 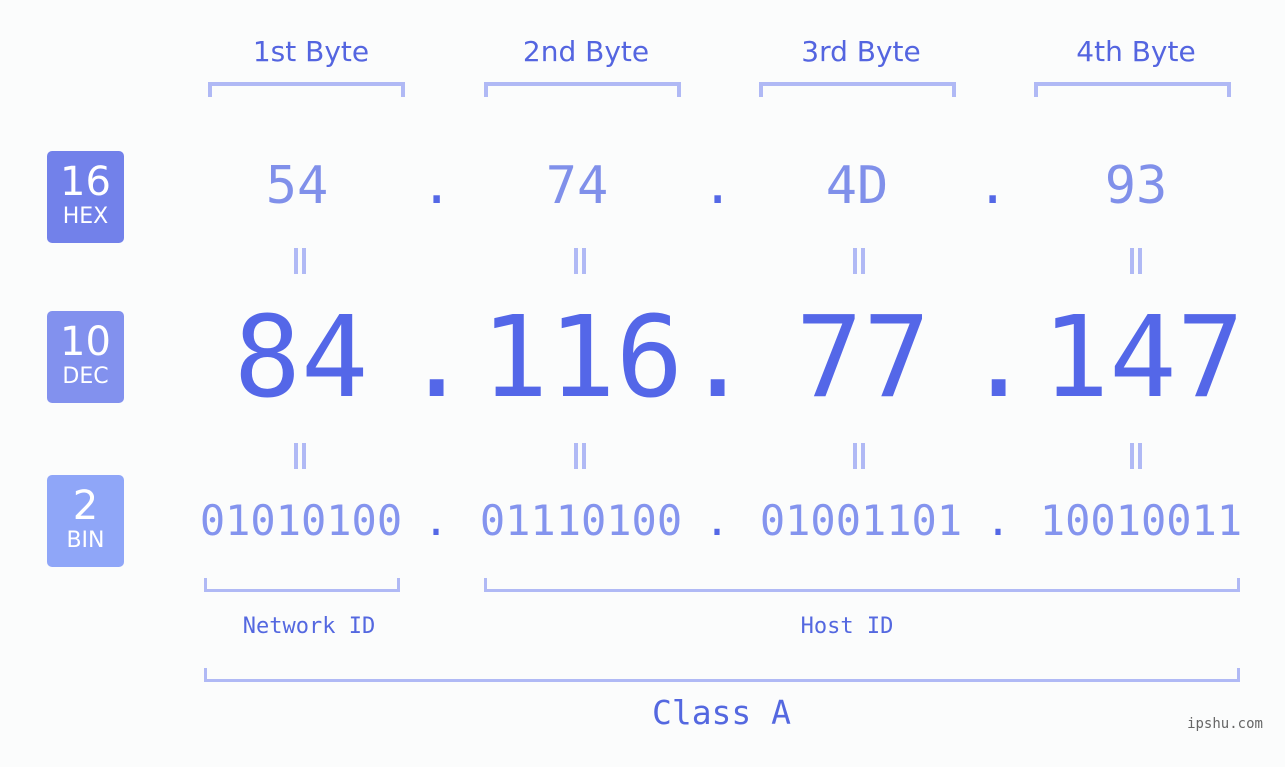 I want to click on hex-byte-1: 54, so click(x=297, y=186).